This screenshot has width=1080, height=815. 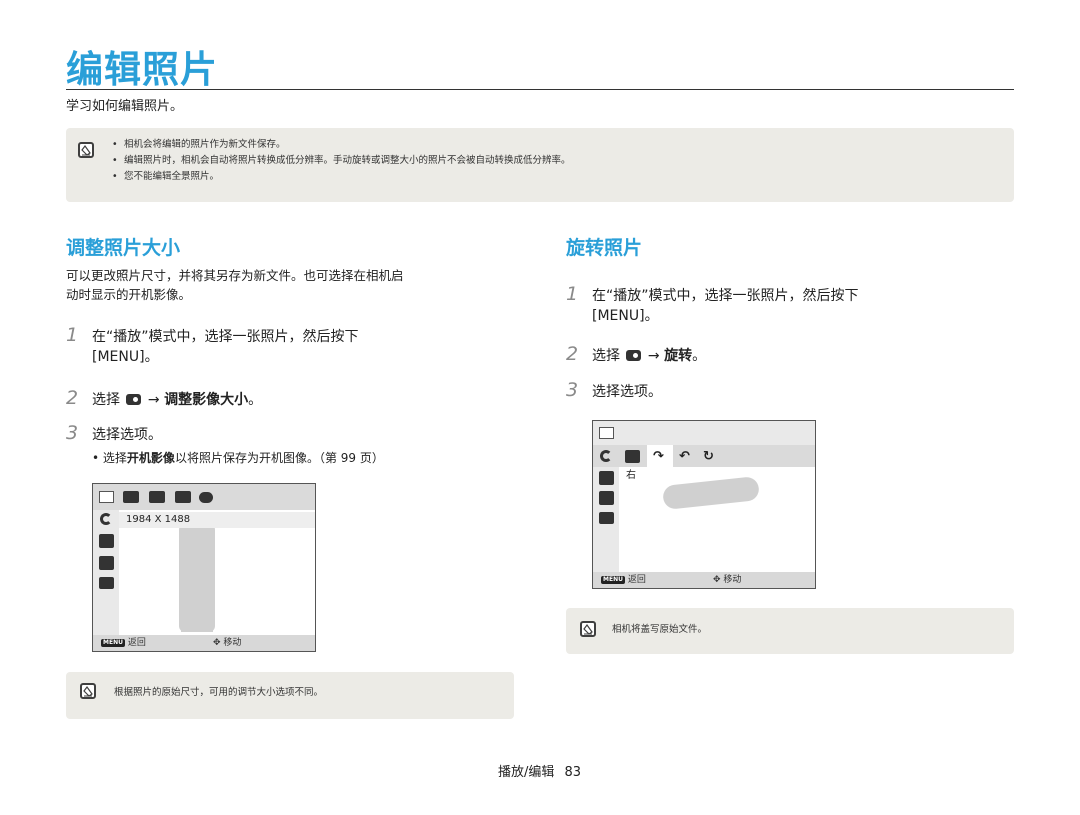 I want to click on screen-top-row, so click(x=704, y=433).